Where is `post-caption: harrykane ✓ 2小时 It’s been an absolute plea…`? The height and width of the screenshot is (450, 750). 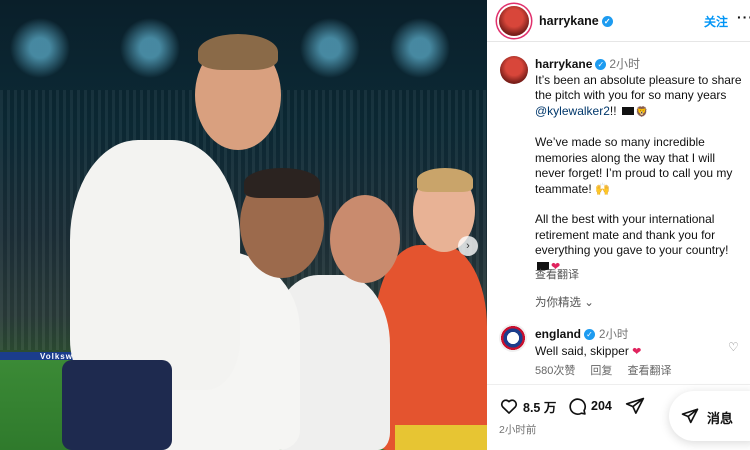
post-caption: harrykane ✓ 2小时 It’s been an absolute plea… is located at coordinates (640, 166).